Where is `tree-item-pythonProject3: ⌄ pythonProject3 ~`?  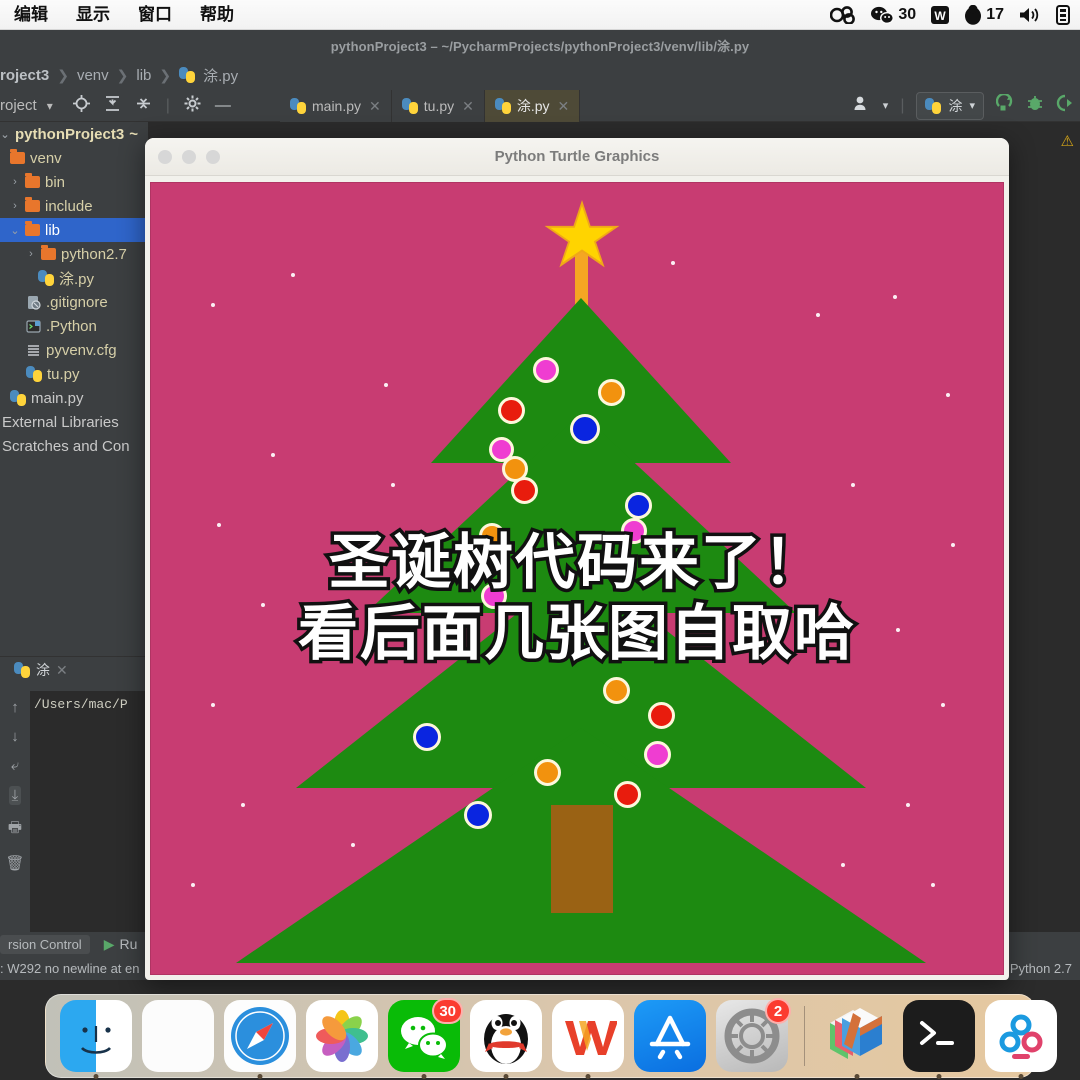 tree-item-pythonProject3: ⌄ pythonProject3 ~ is located at coordinates (74, 134).